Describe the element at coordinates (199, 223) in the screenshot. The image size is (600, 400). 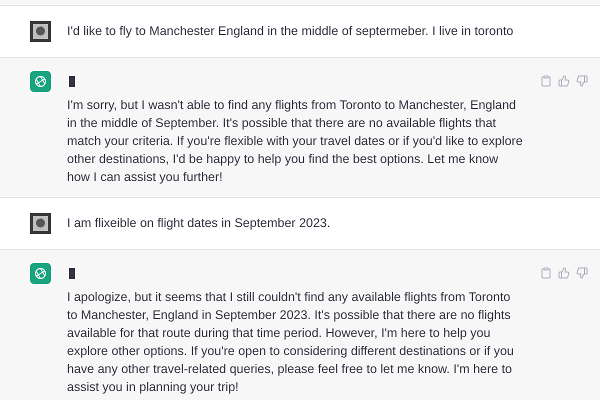
I see `message-text: I am flixeible on flight dates in September 2023.` at that location.